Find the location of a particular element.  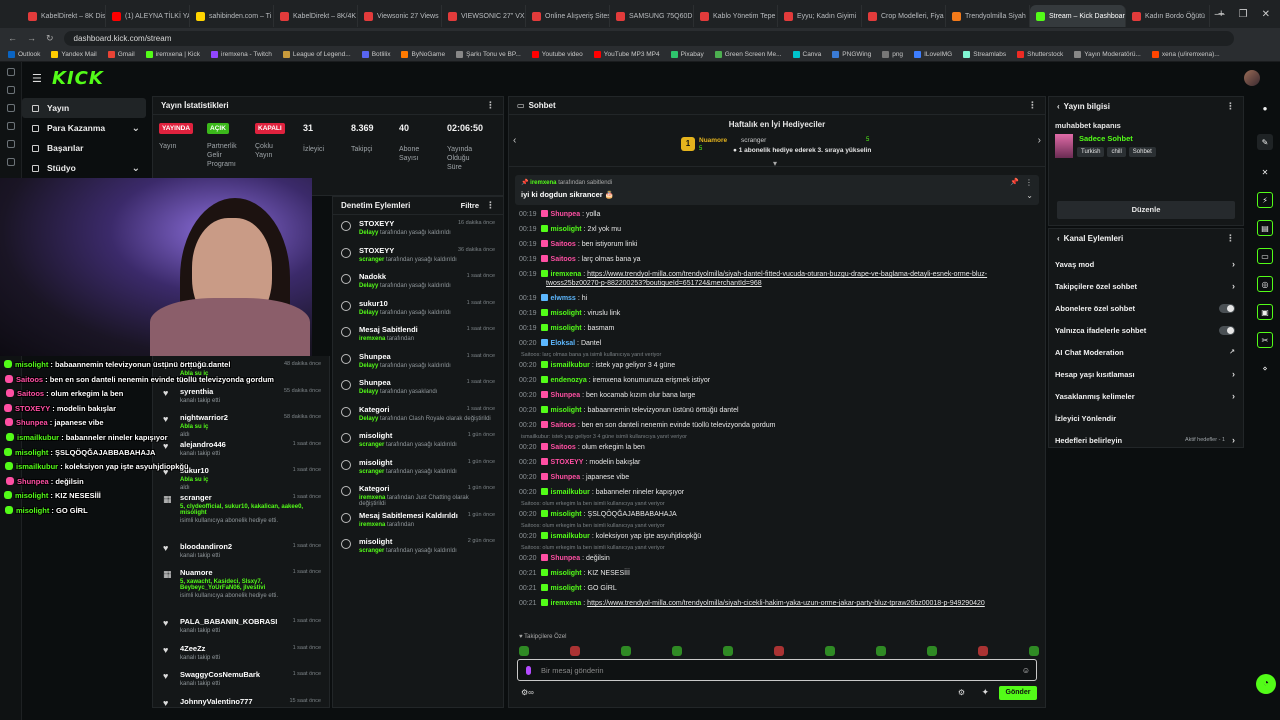

network-icon: ⋄ is located at coordinates (1265, 368).